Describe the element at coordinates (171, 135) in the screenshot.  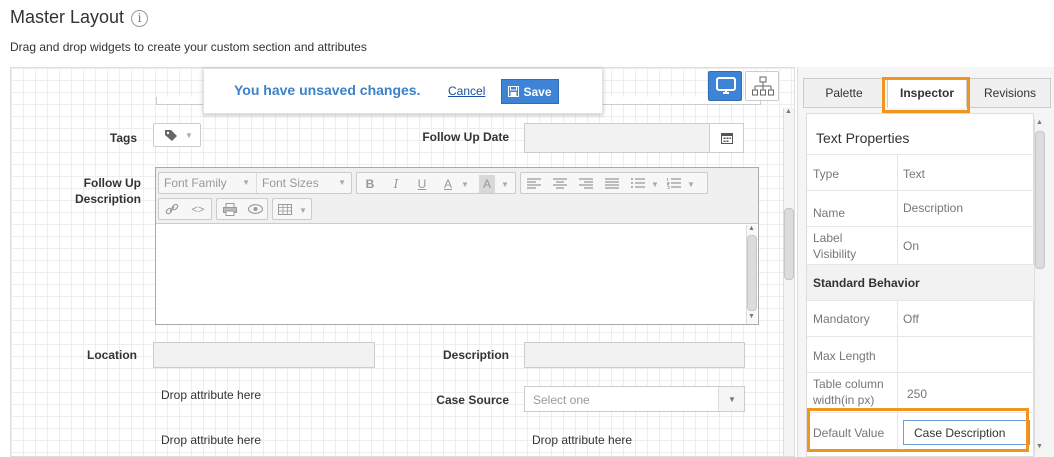
I see `tag-icon` at that location.